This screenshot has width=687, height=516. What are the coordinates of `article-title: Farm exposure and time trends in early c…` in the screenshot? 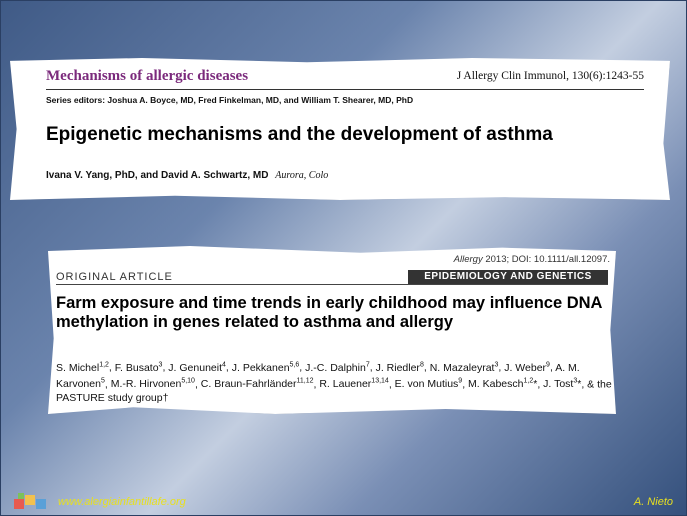 It's located at (329, 312).